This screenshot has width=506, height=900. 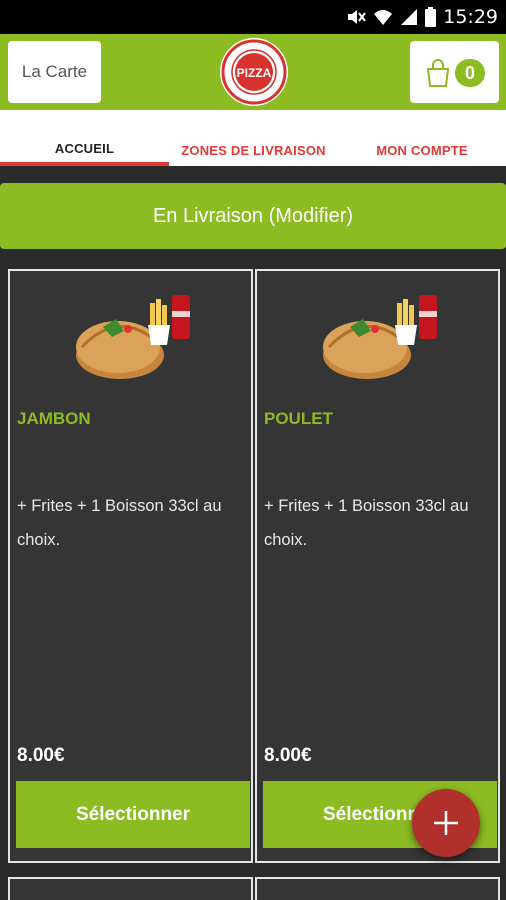 I want to click on battery-icon, so click(x=431, y=17).